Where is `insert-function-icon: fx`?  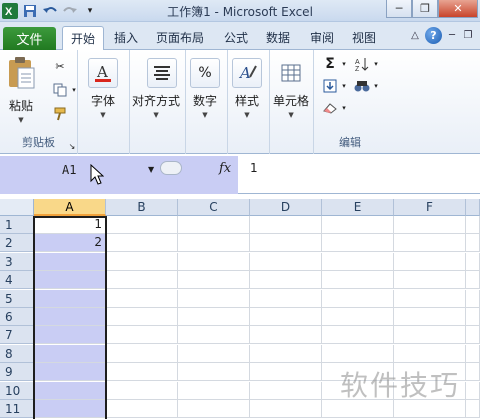
insert-function-icon: fx is located at coordinates (225, 168).